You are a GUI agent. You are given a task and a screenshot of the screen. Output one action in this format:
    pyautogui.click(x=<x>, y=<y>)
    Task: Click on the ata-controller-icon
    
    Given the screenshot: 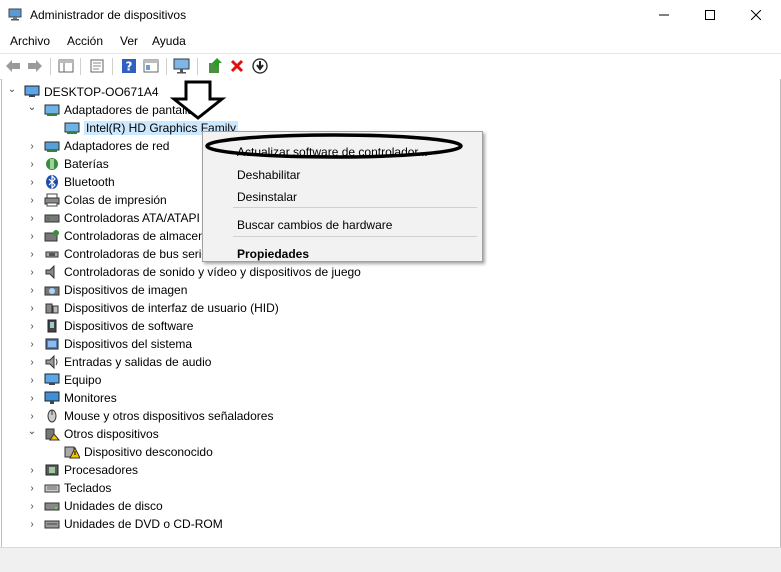 What is the action you would take?
    pyautogui.click(x=52, y=218)
    